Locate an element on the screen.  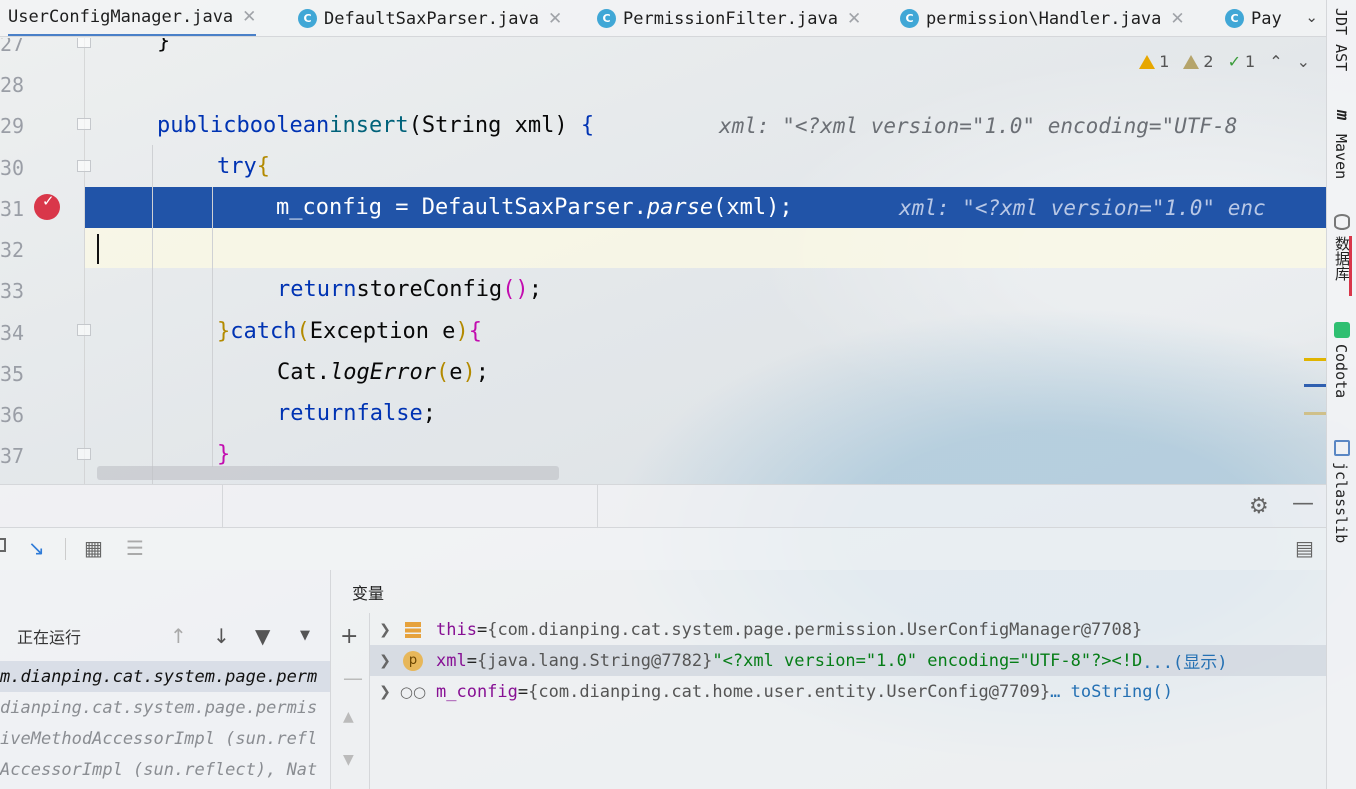
code-line-29: public boolean insert (String xml) { is located at coordinates (376, 125).